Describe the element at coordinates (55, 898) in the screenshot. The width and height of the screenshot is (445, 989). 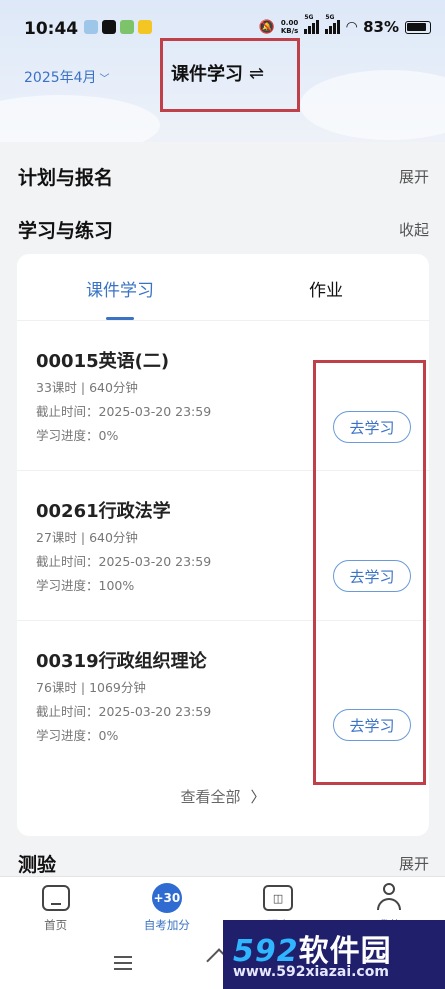
I see `home-icon` at that location.